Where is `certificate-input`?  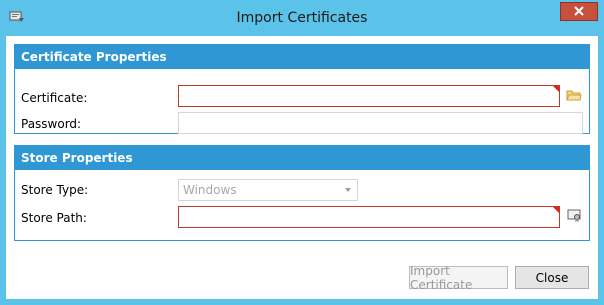 certificate-input is located at coordinates (369, 96).